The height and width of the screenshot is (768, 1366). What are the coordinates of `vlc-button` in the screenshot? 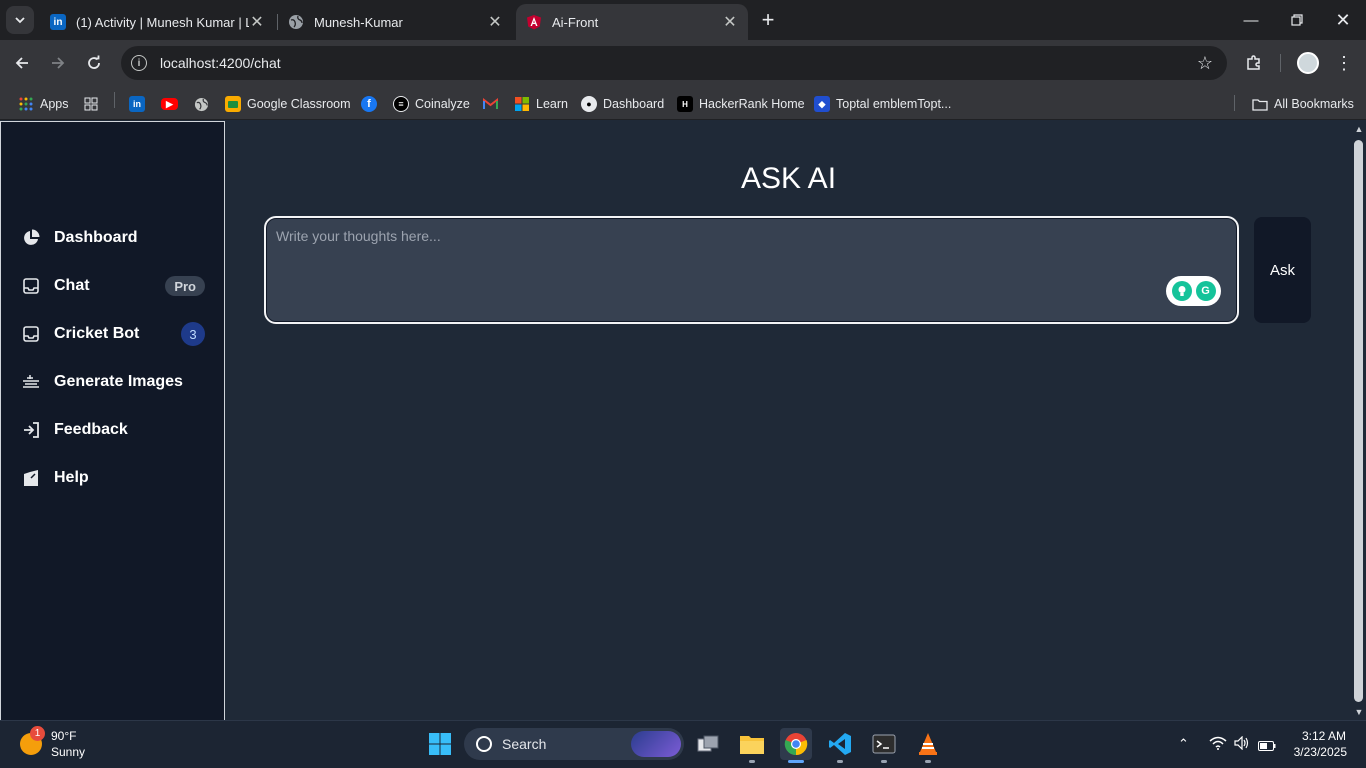 It's located at (928, 744).